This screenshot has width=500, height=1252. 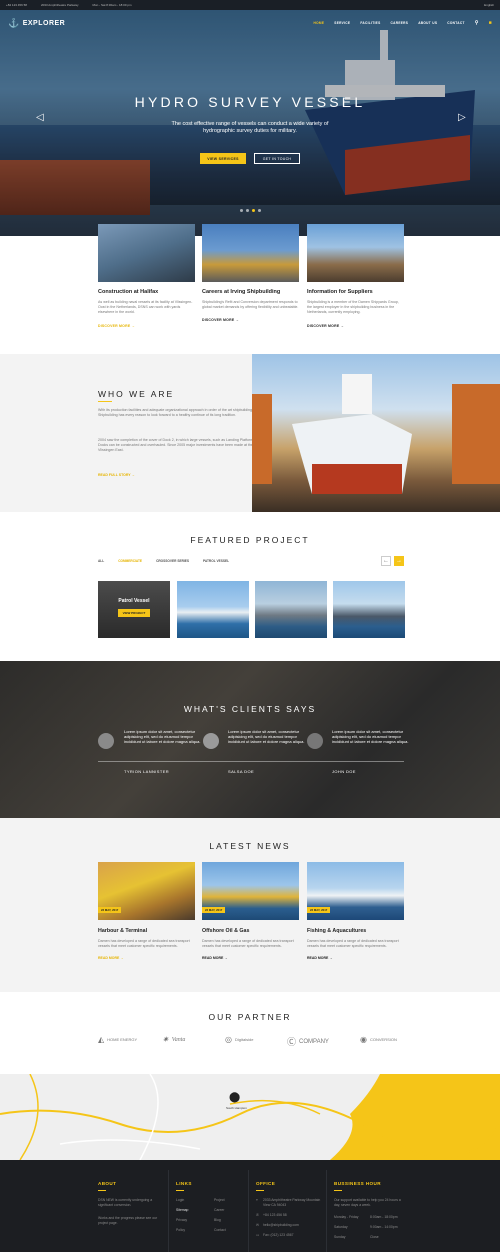 I want to click on read-full-story-link: READ FULL STORY →, so click(x=116, y=475).